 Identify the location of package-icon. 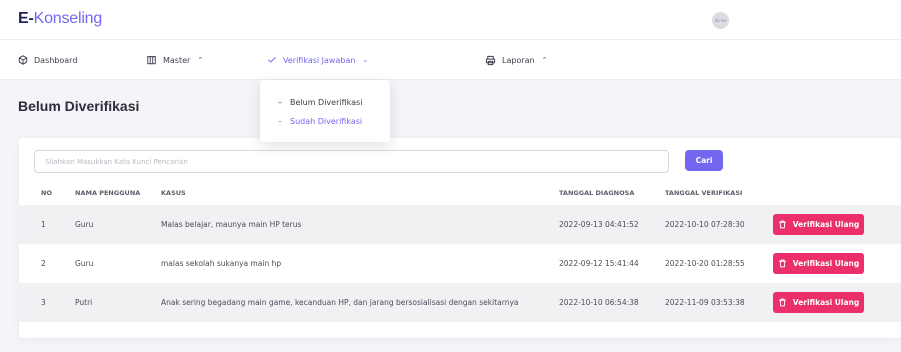
(23, 60).